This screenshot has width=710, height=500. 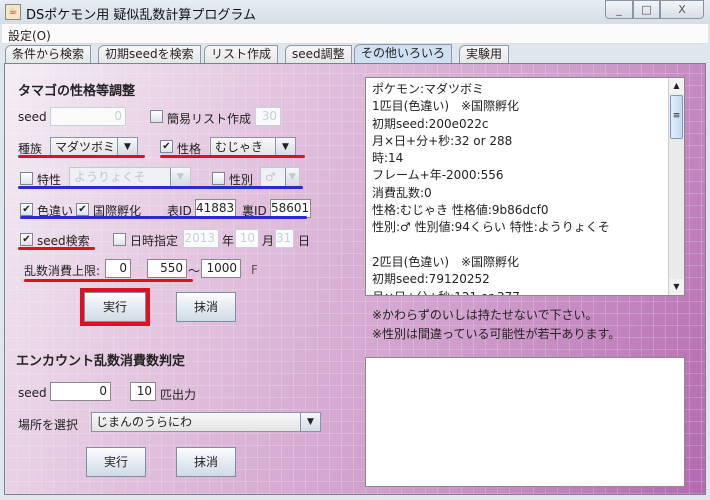 What do you see at coordinates (206, 307) in the screenshot?
I see `egg-clear-button: 抹消` at bounding box center [206, 307].